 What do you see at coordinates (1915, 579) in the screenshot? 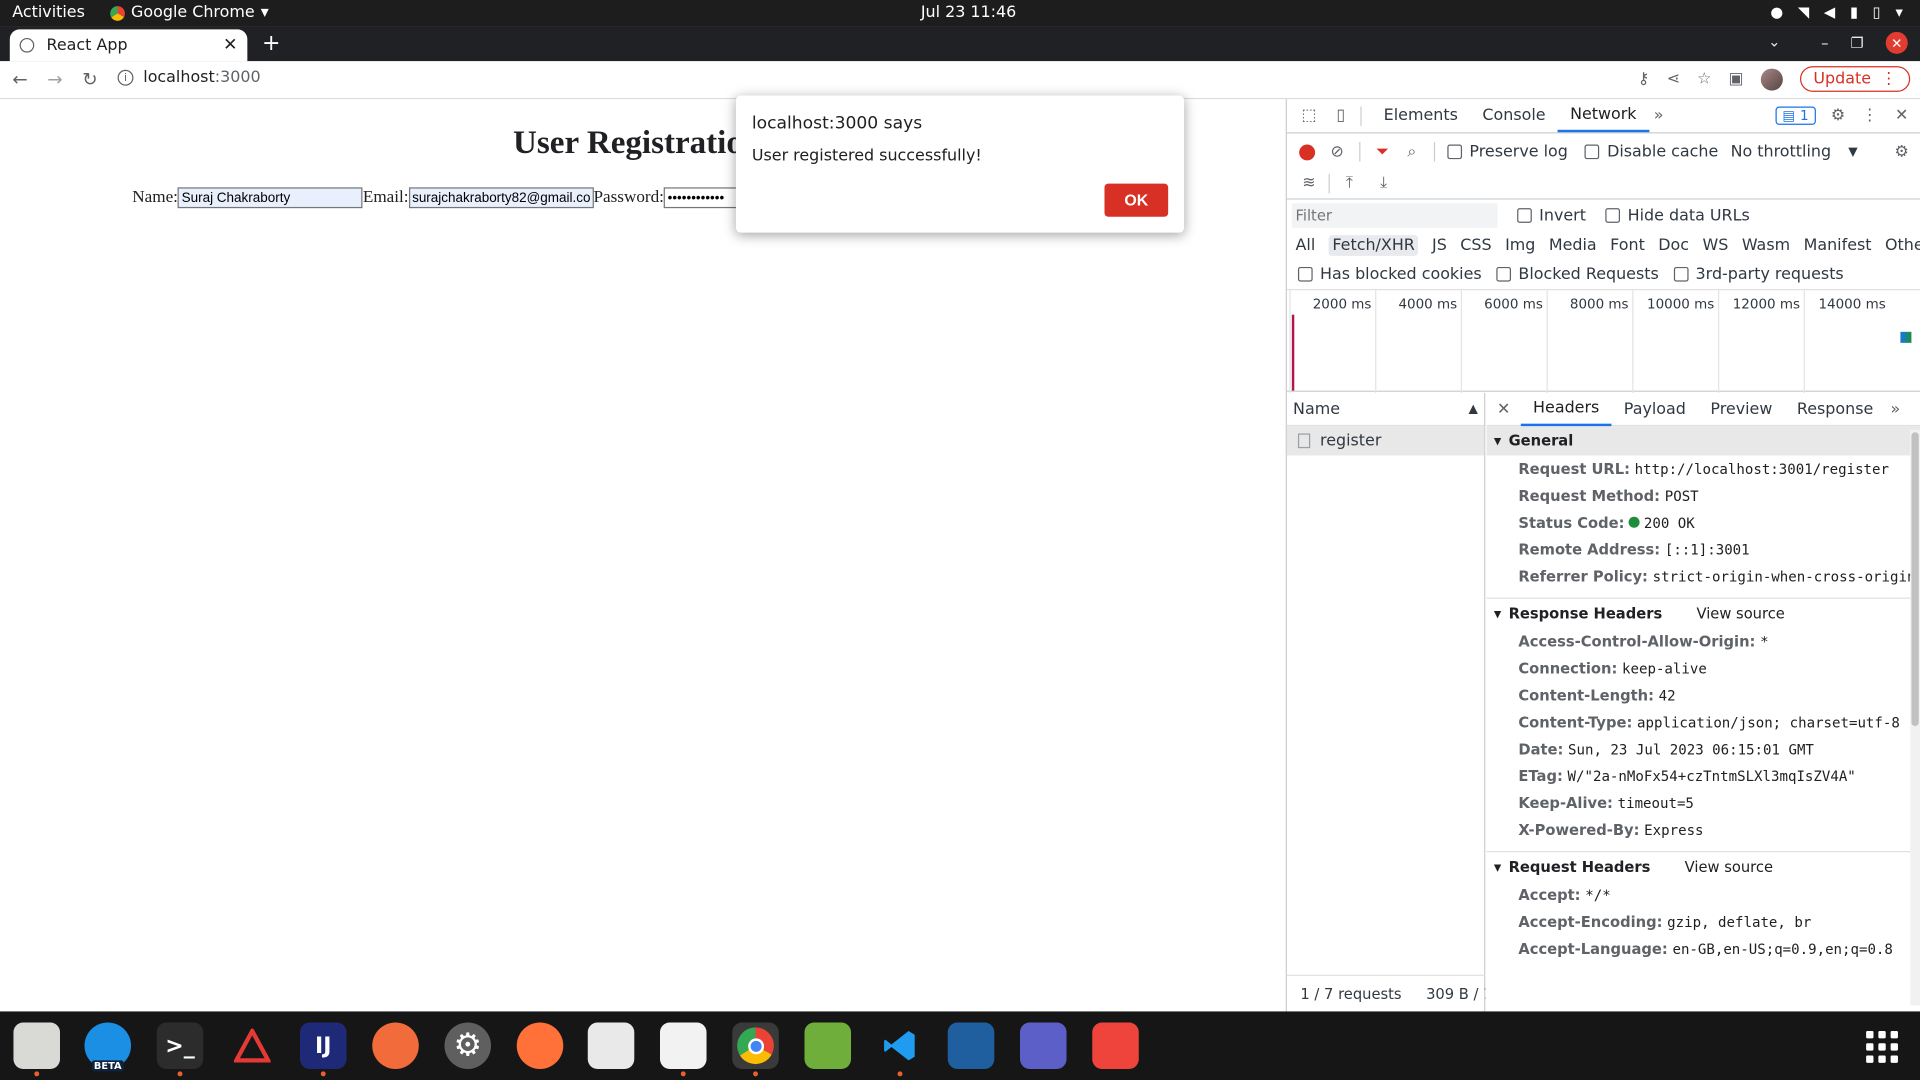
I see `scrollbar-thumb` at bounding box center [1915, 579].